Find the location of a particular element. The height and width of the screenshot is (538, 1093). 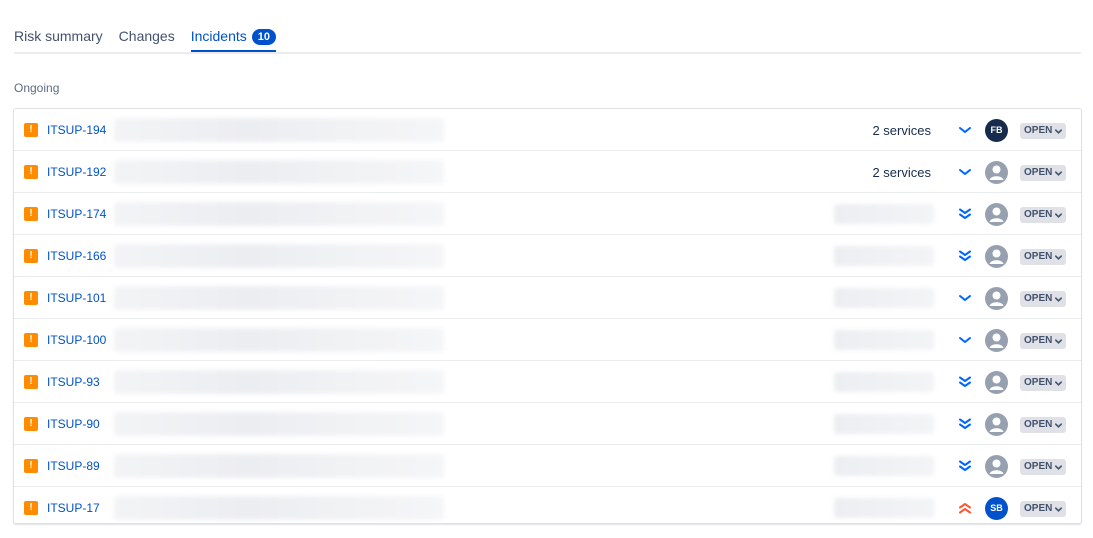

incident-row: ! ITSUP-90 OPEN is located at coordinates (547, 424).